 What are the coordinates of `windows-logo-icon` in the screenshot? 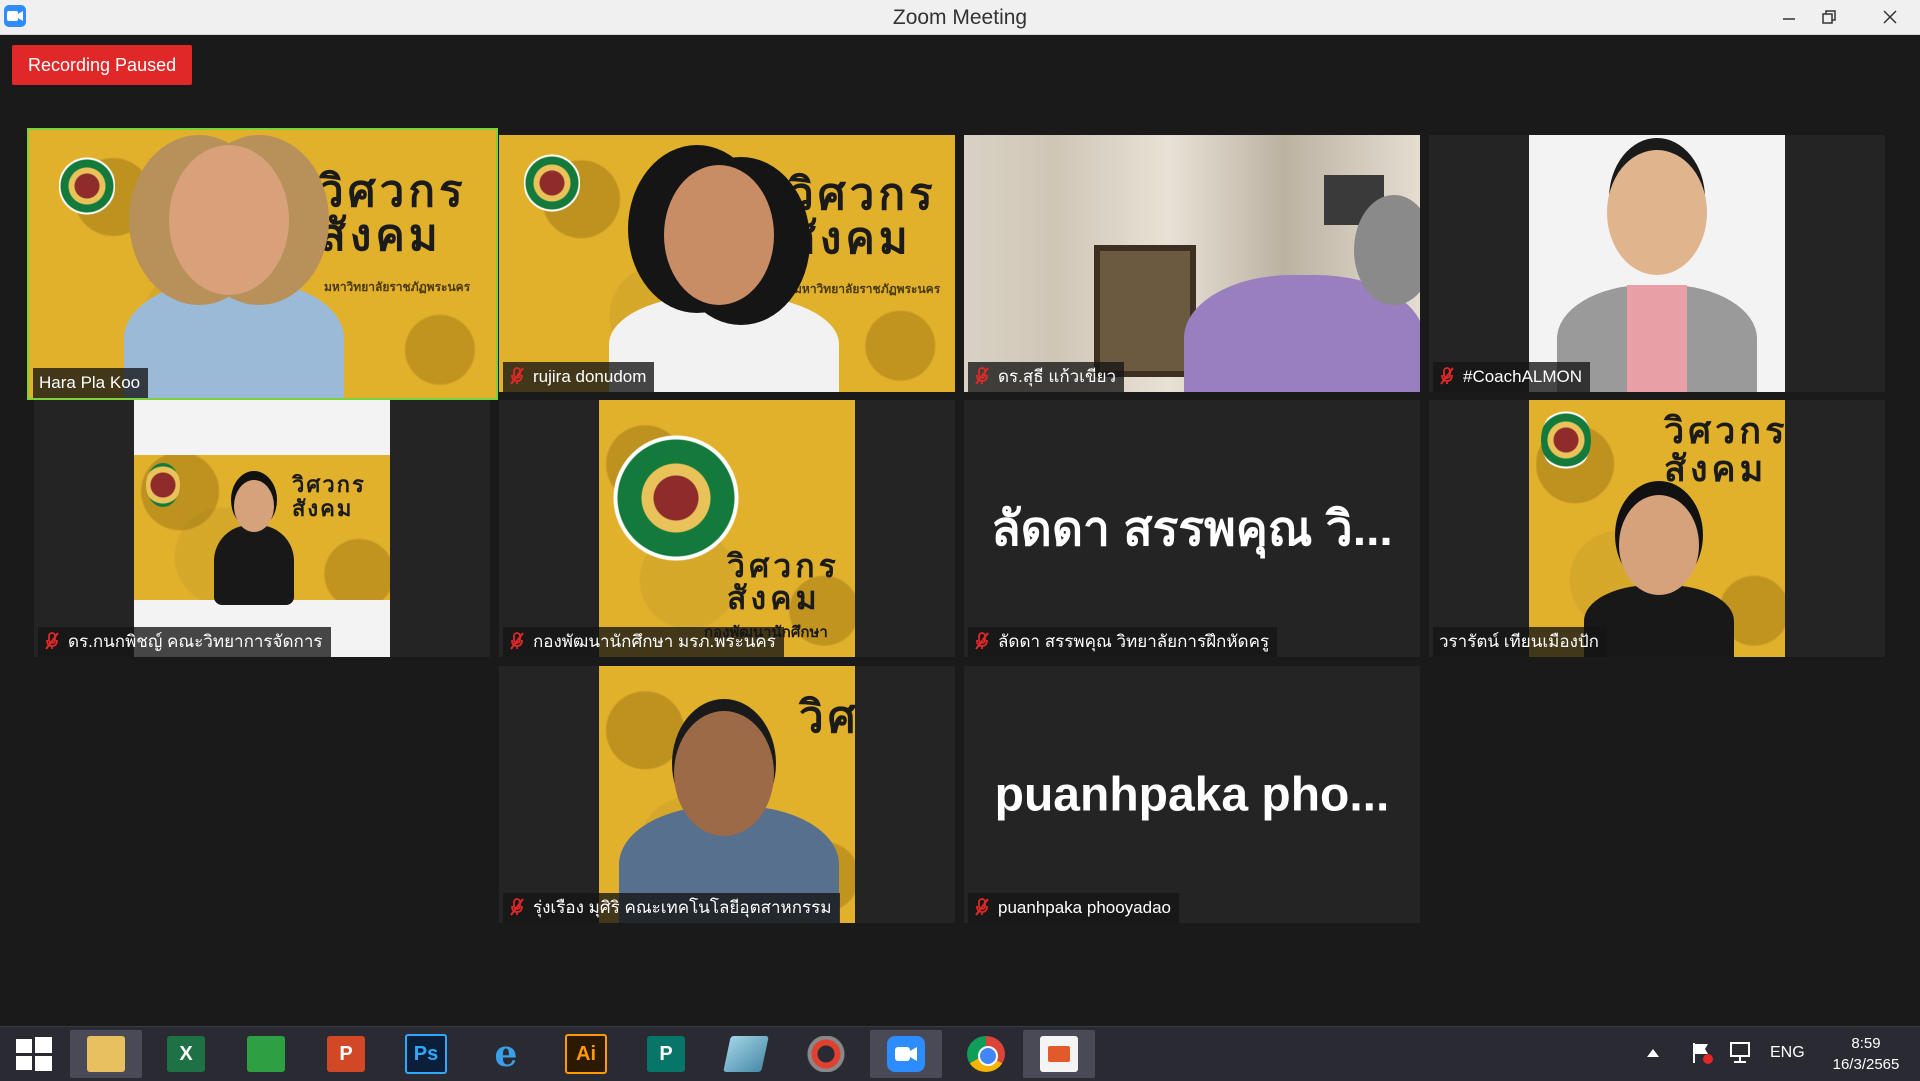 It's located at (34, 1054).